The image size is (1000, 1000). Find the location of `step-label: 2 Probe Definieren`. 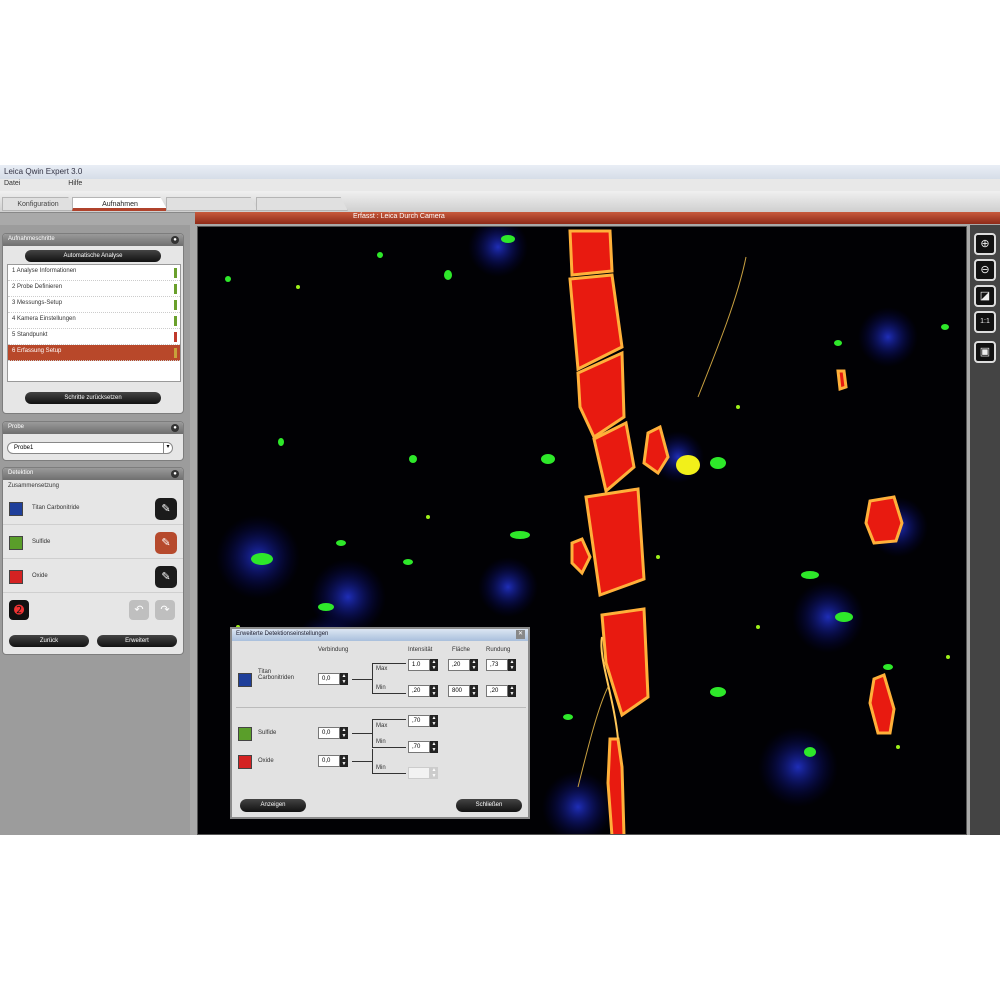

step-label: 2 Probe Definieren is located at coordinates (37, 287).